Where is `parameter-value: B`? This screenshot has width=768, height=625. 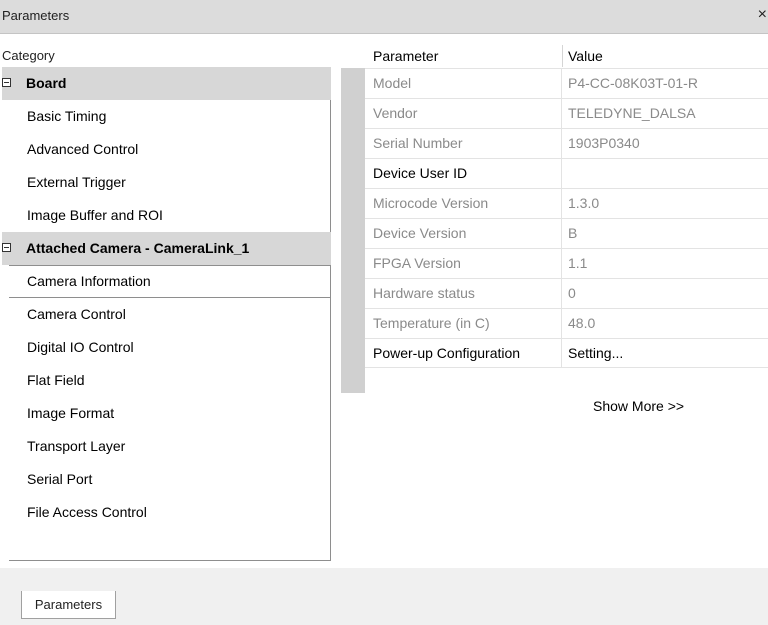 parameter-value: B is located at coordinates (573, 233).